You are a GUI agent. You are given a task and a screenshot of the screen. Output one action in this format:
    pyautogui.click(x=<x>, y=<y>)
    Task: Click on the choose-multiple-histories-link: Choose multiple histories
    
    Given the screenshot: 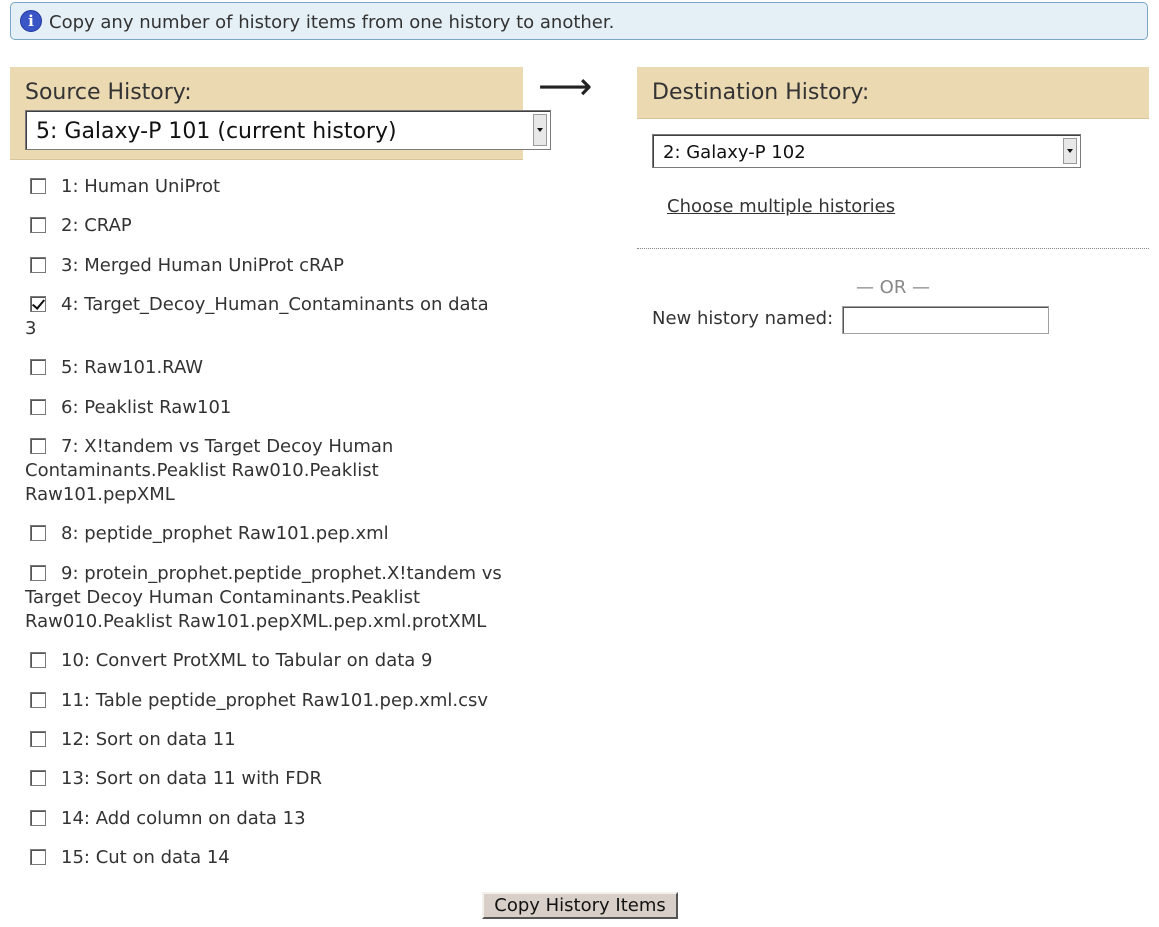 What is the action you would take?
    pyautogui.click(x=781, y=206)
    